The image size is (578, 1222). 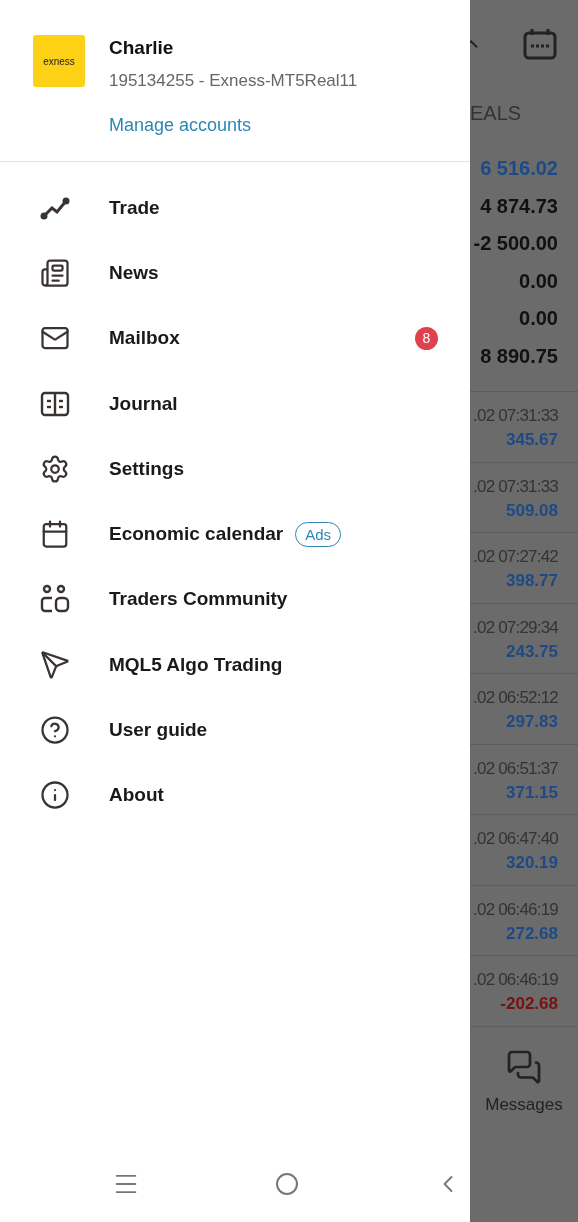 What do you see at coordinates (524, 497) in the screenshot?
I see `deal-row: .02 07:31:33 509.08` at bounding box center [524, 497].